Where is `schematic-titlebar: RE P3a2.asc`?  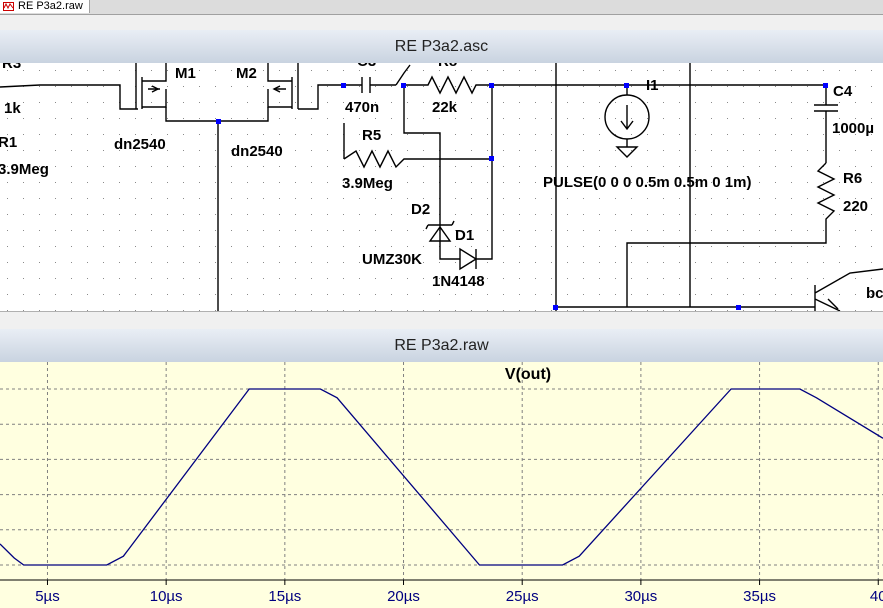
schematic-titlebar: RE P3a2.asc is located at coordinates (441, 47).